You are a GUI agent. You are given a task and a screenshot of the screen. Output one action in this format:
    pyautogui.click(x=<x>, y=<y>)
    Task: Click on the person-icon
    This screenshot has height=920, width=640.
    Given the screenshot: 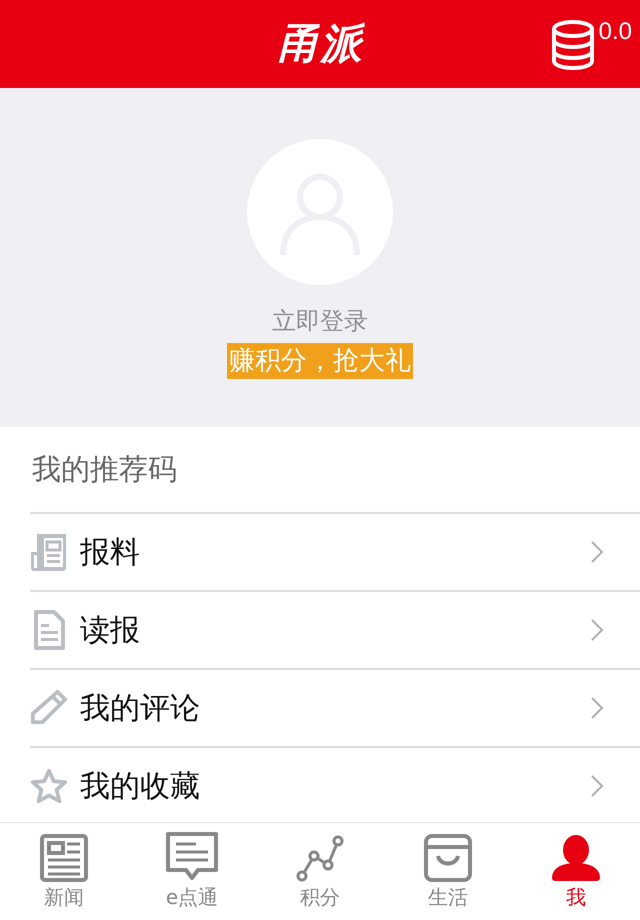 What is the action you would take?
    pyautogui.click(x=576, y=858)
    